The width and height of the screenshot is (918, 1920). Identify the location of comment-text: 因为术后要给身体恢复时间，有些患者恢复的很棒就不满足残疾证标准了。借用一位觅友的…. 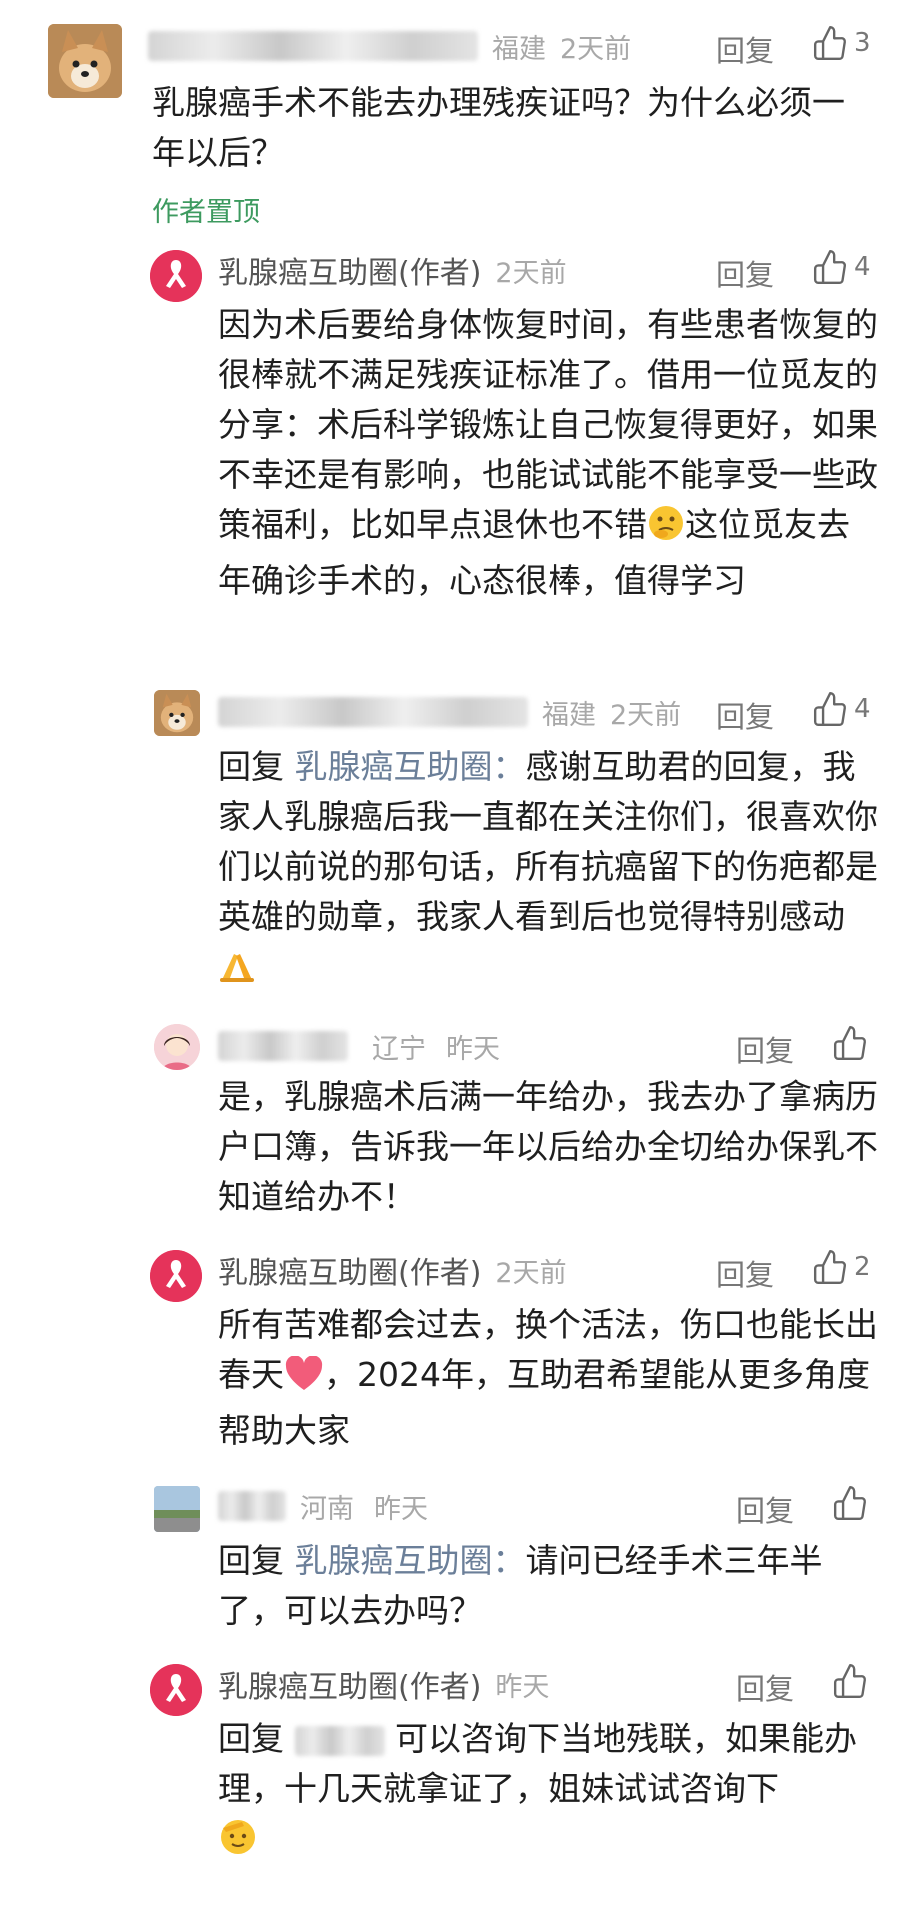
(548, 453).